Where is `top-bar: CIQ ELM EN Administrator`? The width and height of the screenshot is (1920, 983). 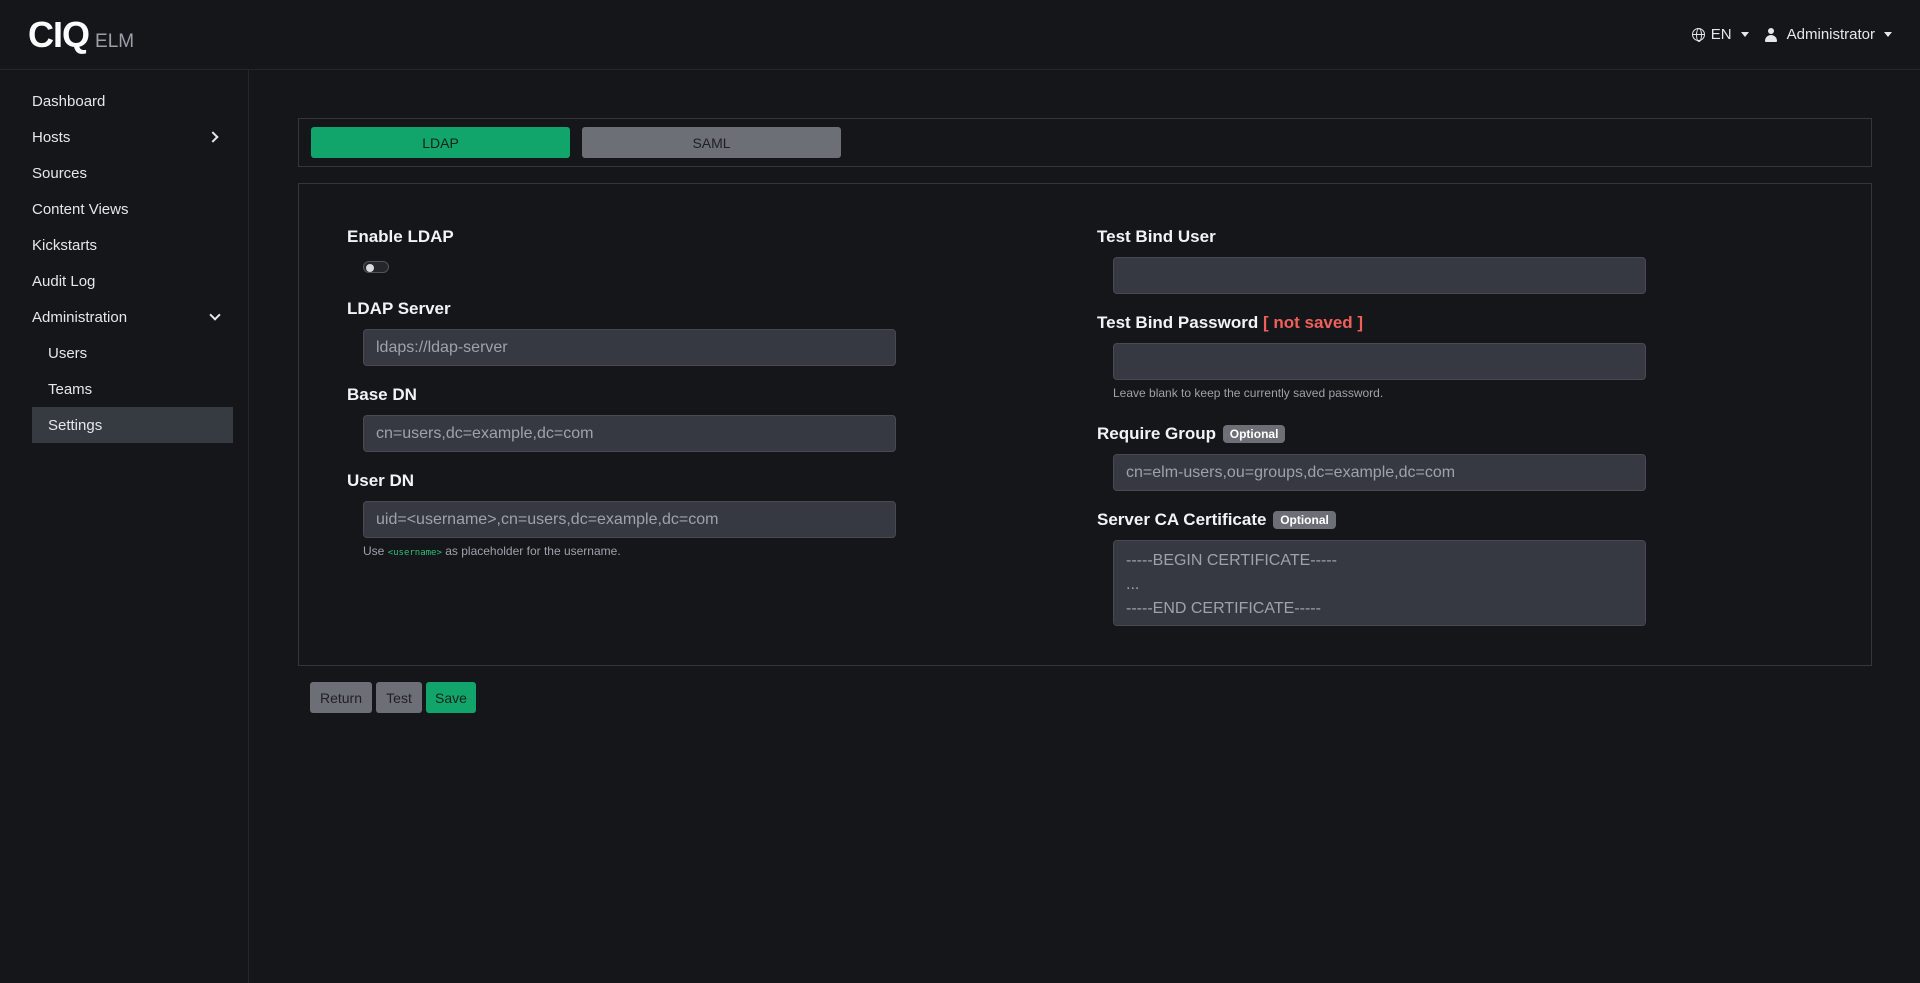
top-bar: CIQ ELM EN Administrator is located at coordinates (960, 35).